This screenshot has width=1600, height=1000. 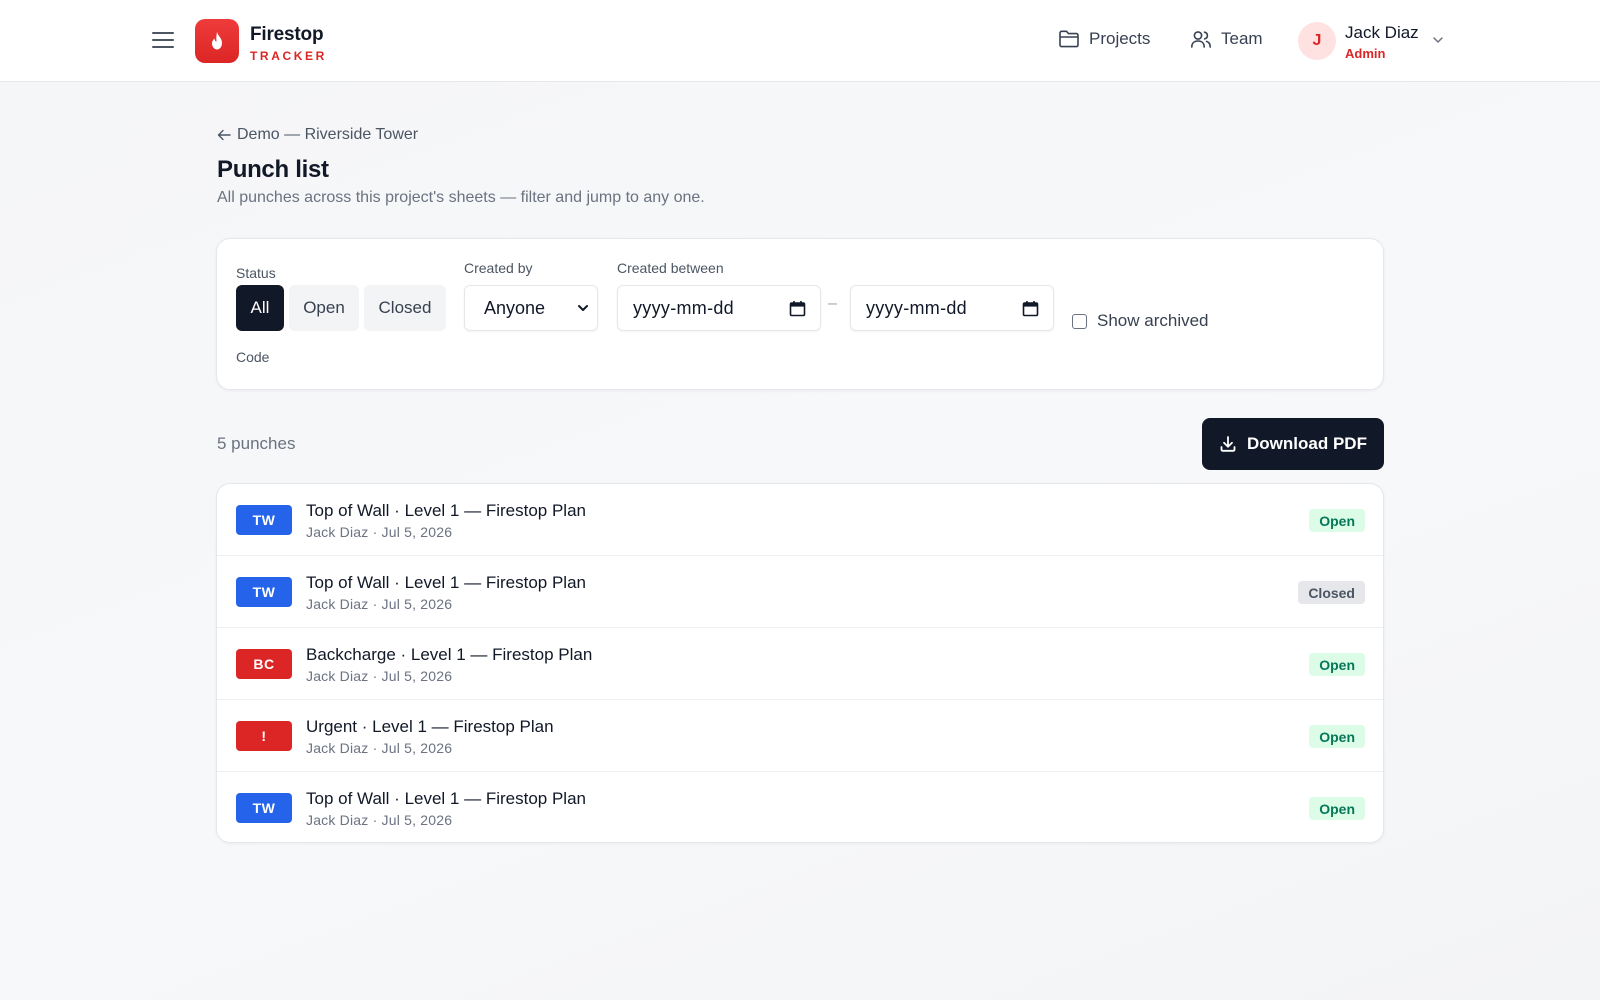 What do you see at coordinates (1382, 33) in the screenshot?
I see `user-name: Jack Diaz` at bounding box center [1382, 33].